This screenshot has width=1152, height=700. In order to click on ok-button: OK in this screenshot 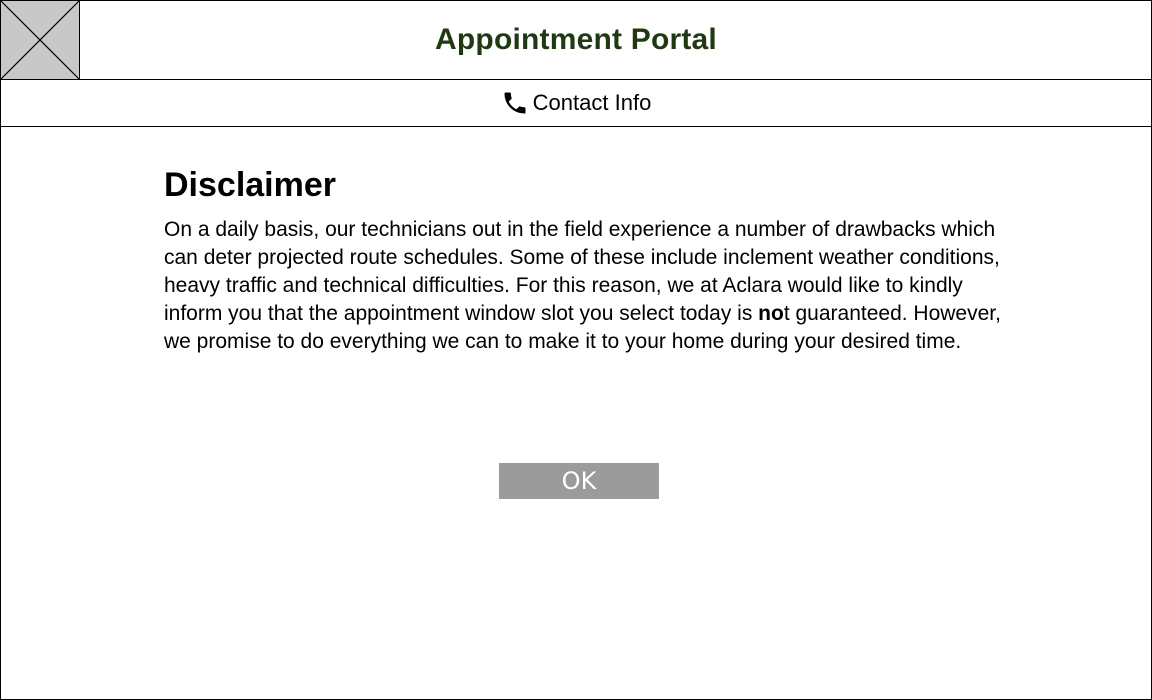, I will do `click(579, 481)`.